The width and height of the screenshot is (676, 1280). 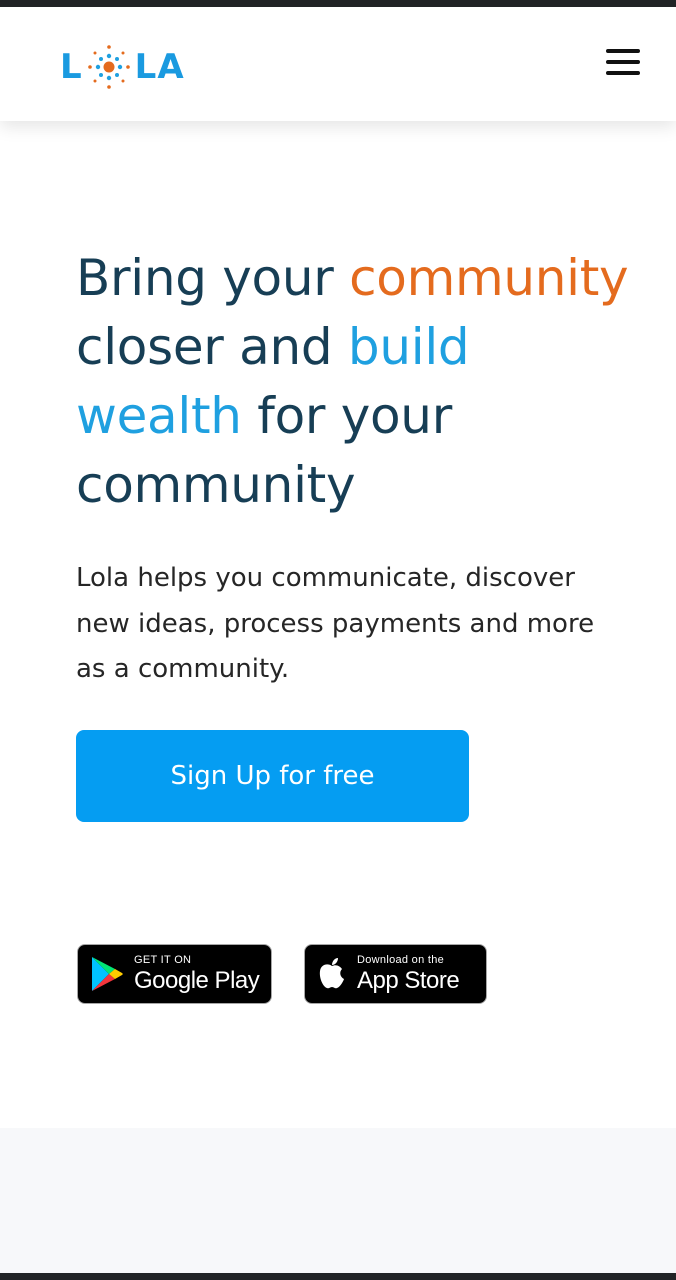 What do you see at coordinates (338, 64) in the screenshot?
I see `site-header: L LA` at bounding box center [338, 64].